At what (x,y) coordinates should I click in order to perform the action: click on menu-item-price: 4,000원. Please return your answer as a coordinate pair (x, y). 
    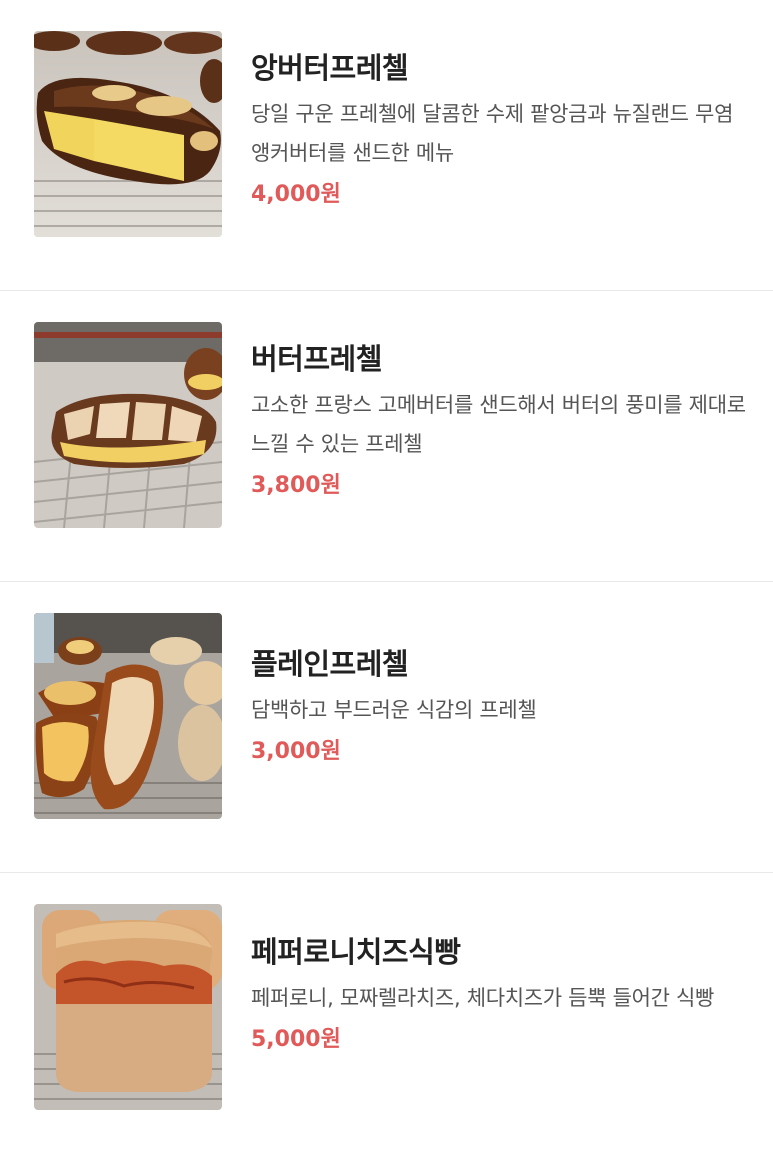
    Looking at the image, I should click on (296, 194).